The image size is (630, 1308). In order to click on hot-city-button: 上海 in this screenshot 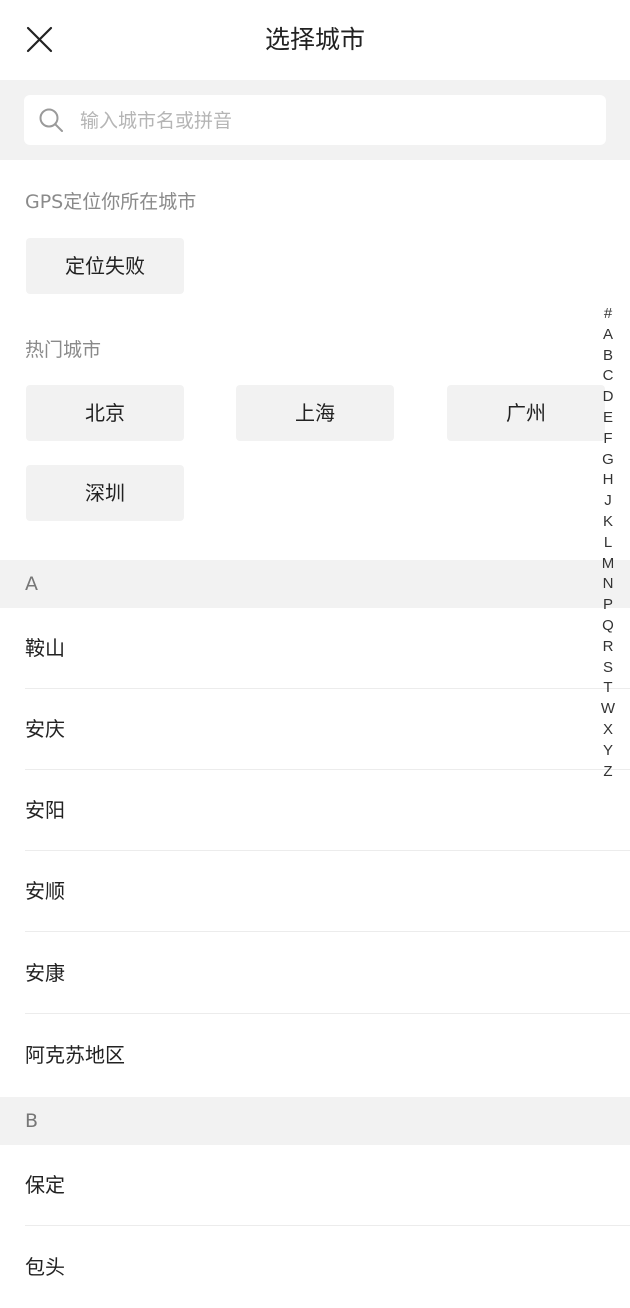, I will do `click(315, 413)`.